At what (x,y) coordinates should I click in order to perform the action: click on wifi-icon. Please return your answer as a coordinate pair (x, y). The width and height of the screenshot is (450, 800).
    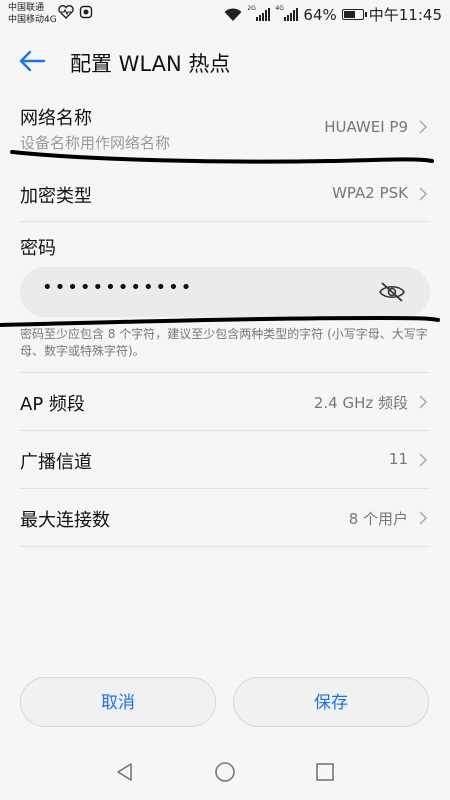
    Looking at the image, I should click on (233, 14).